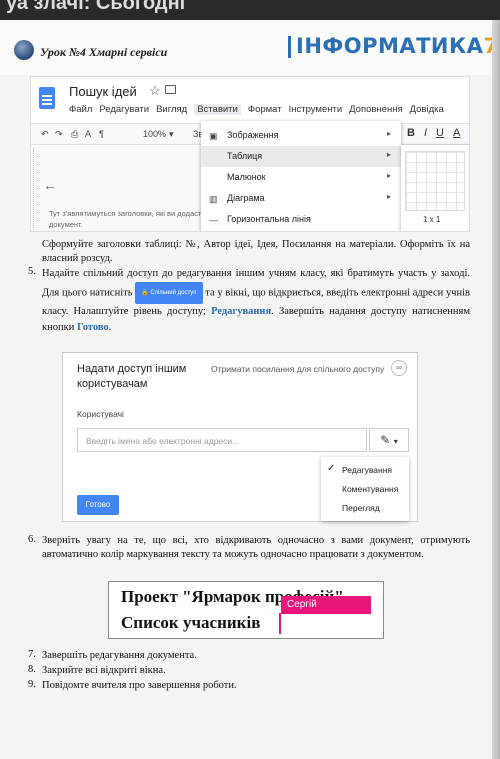 This screenshot has width=500, height=759. I want to click on step-7-text: Завершіть редагування документа., so click(119, 655).